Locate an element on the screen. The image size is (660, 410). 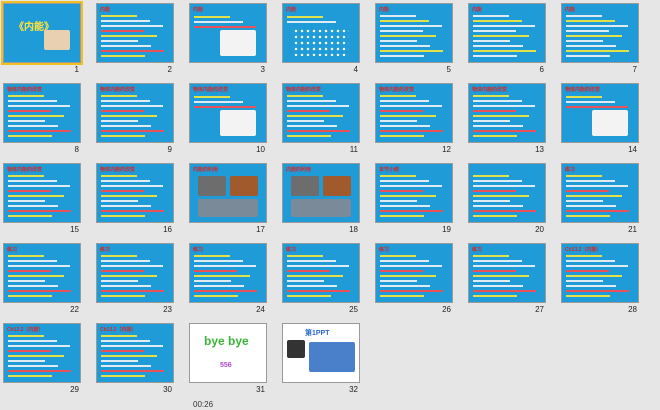
slide-thumbnail-2: 内能 2 is located at coordinates (135, 40).